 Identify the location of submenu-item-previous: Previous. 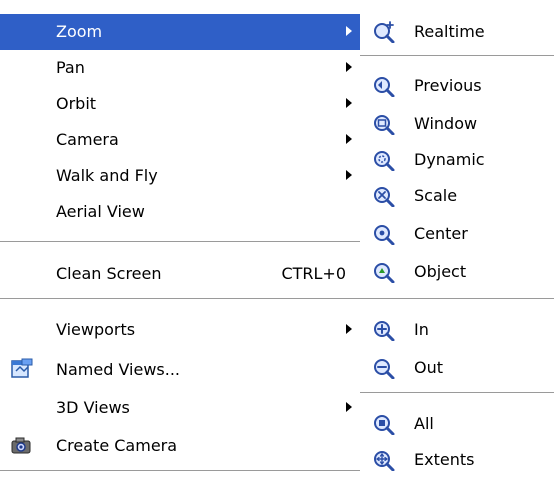
(457, 86).